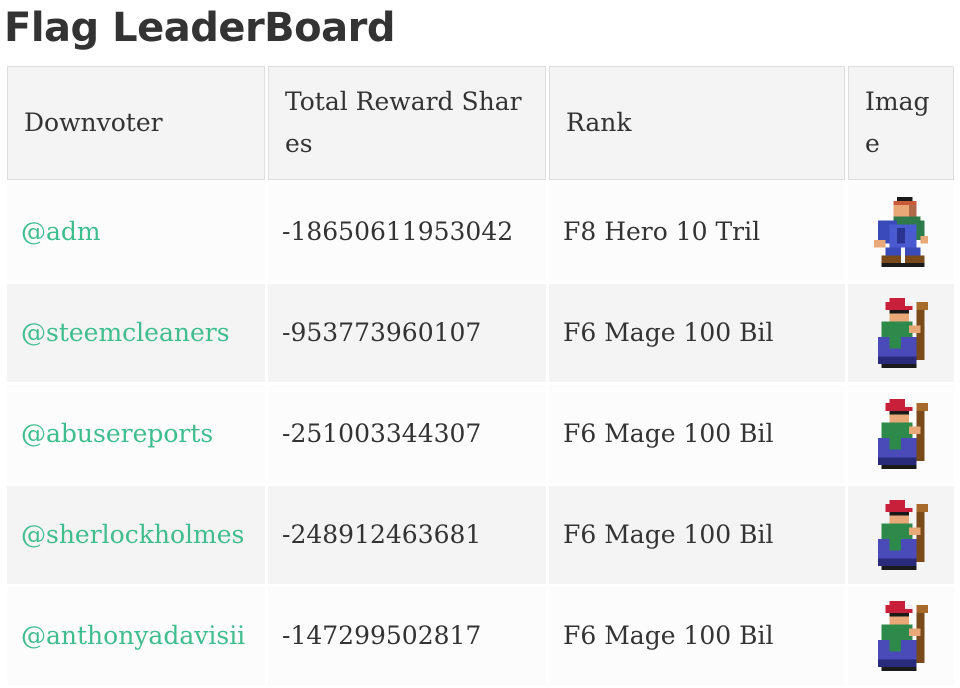 The width and height of the screenshot is (960, 688). I want to click on column-header-rank: Rank, so click(697, 123).